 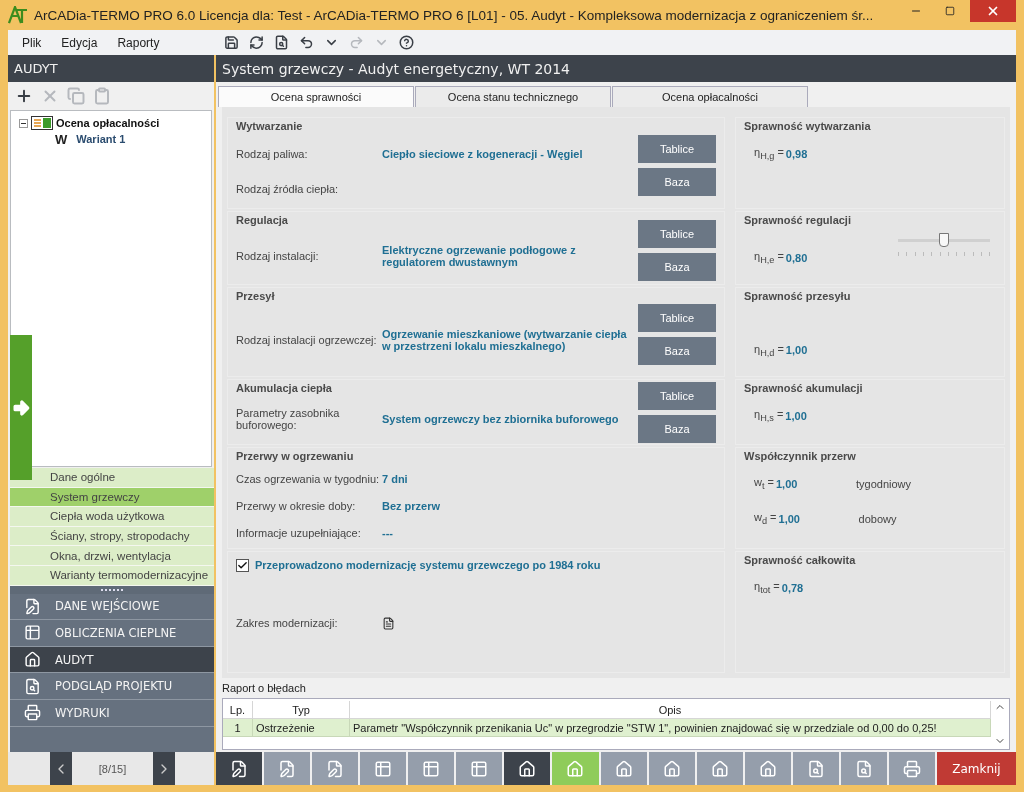 I want to click on menu-item: Edycja, so click(x=79, y=42).